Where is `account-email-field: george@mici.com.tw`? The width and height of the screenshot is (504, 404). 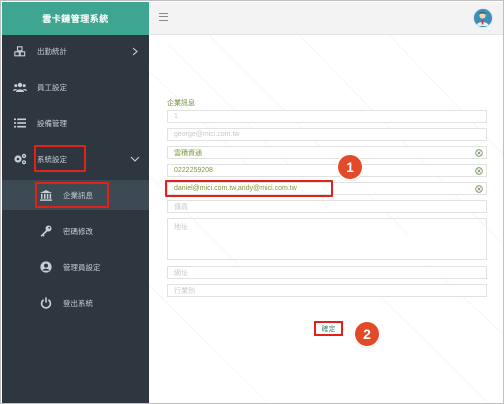
account-email-field: george@mici.com.tw is located at coordinates (327, 134).